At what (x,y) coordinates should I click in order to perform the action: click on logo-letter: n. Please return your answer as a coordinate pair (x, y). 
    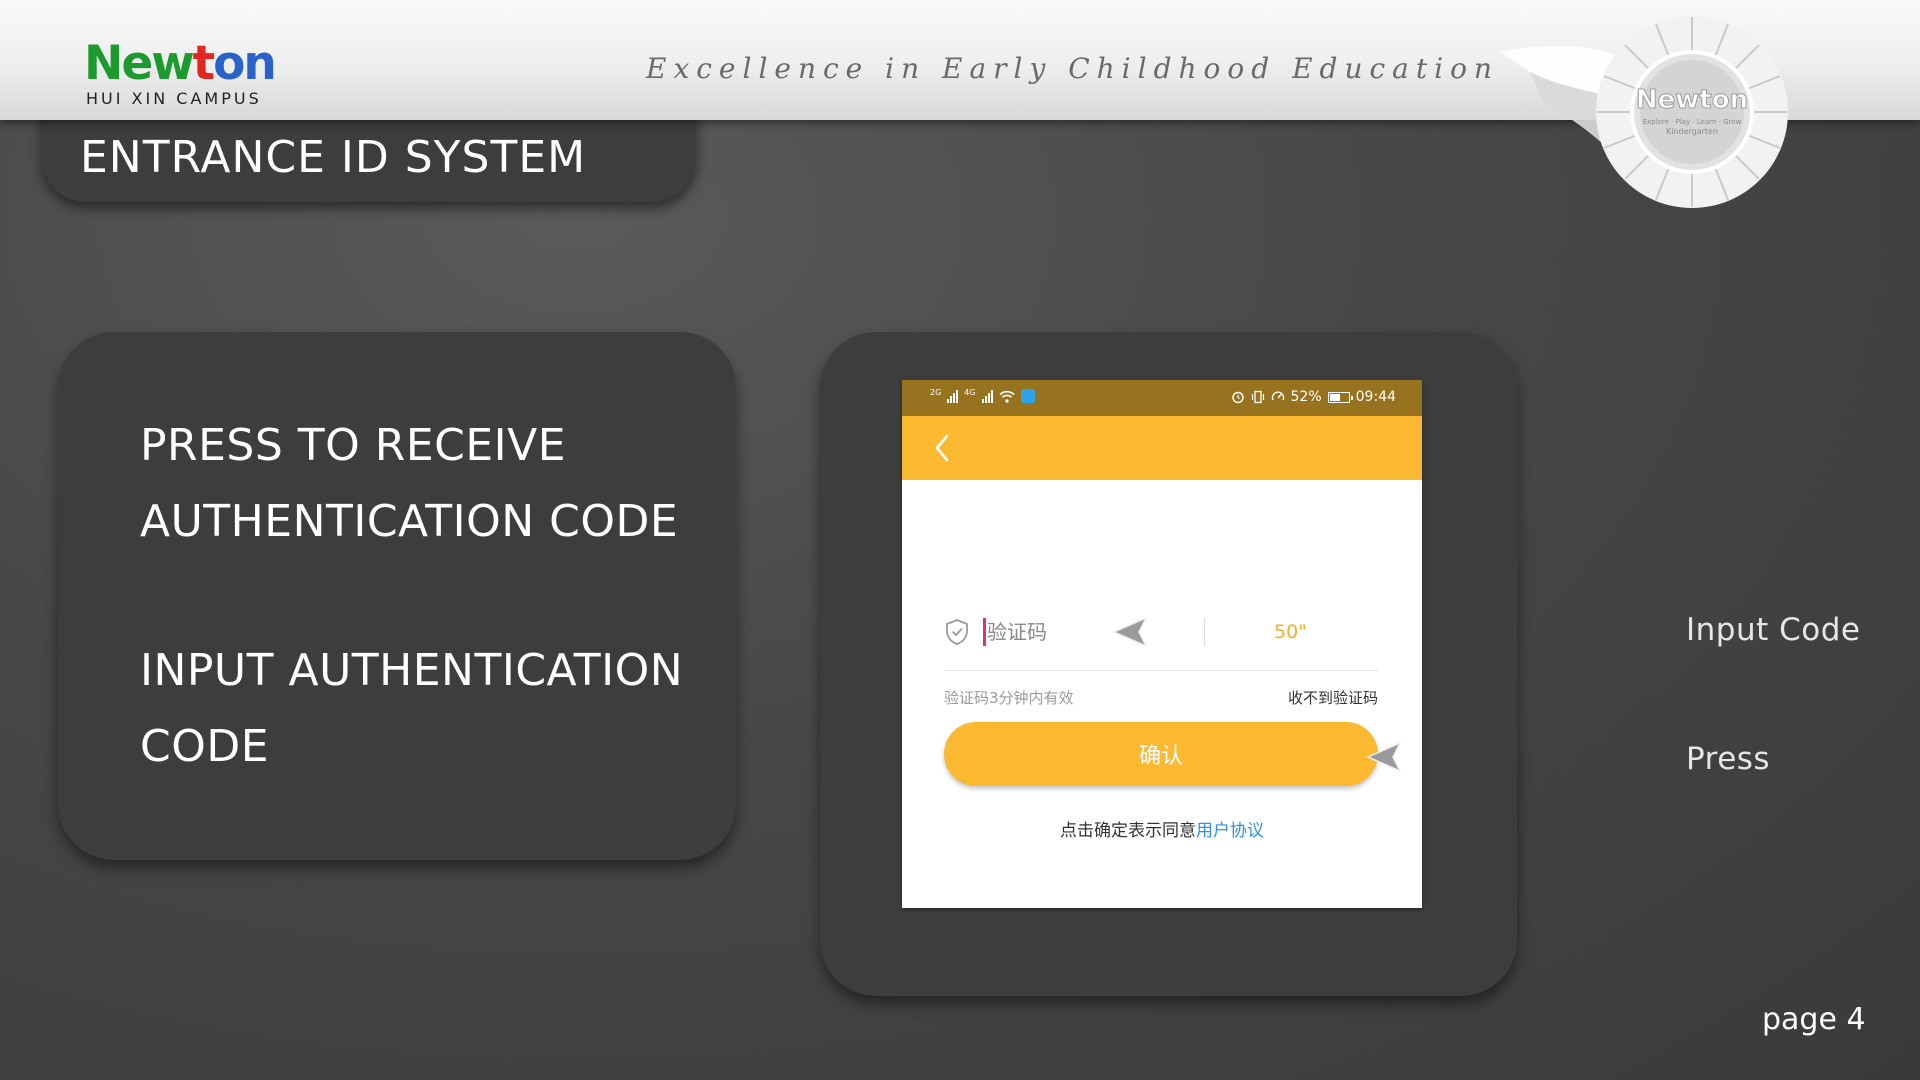
    Looking at the image, I should click on (259, 63).